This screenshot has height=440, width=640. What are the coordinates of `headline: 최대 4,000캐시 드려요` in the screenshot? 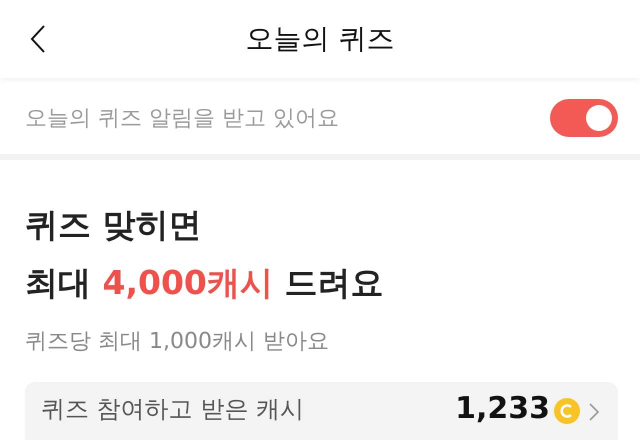 It's located at (204, 283).